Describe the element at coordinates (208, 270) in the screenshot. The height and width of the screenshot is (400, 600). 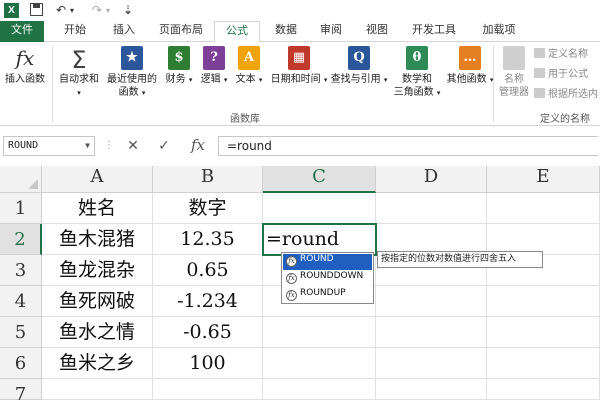
I see `cell-b3: 0.65` at that location.